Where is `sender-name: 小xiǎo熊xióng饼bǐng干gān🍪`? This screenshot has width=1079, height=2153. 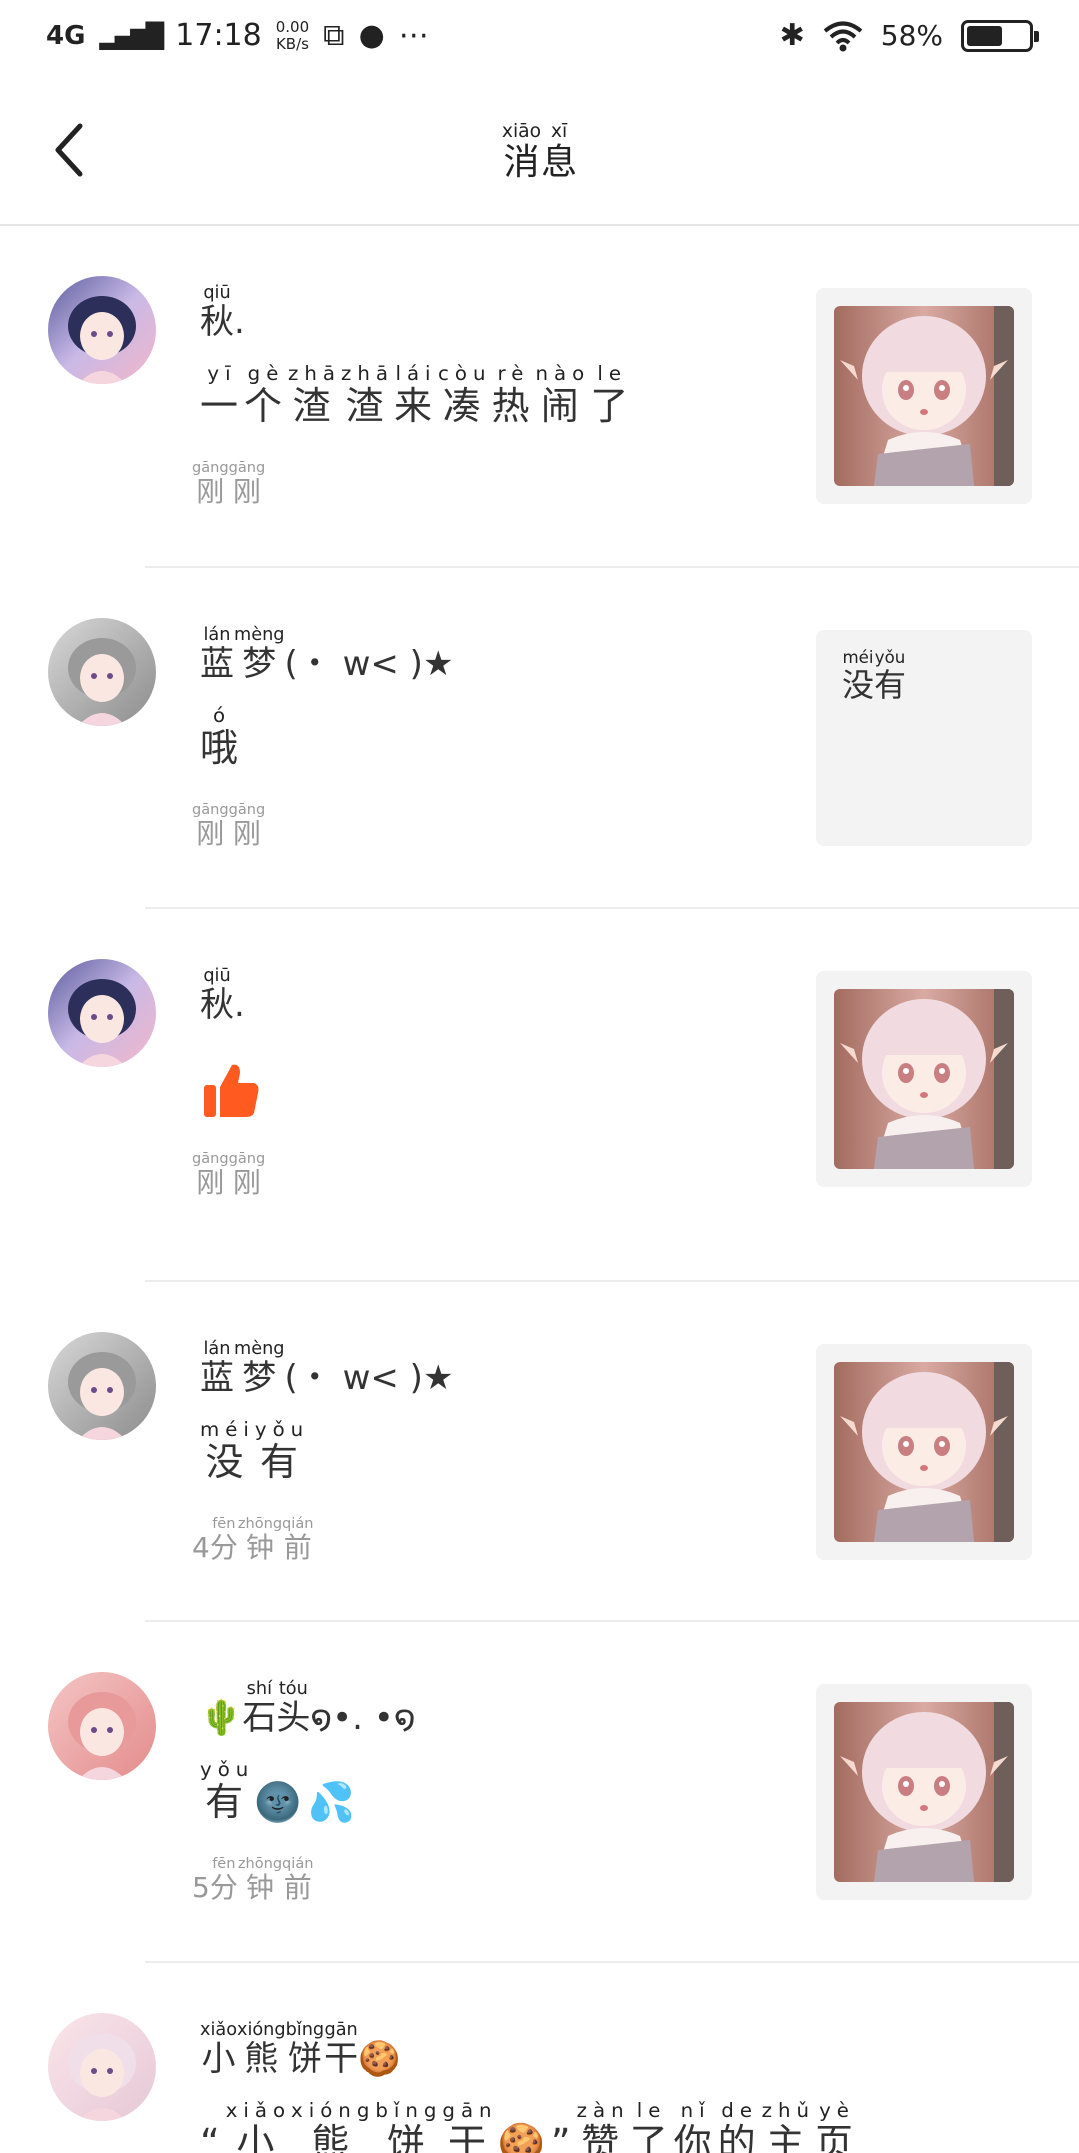 sender-name: 小xiǎo熊xióng饼bǐng干gān🍪 is located at coordinates (300, 2050).